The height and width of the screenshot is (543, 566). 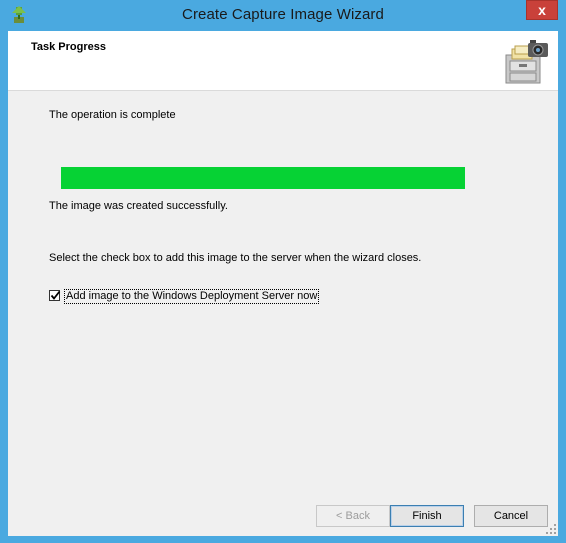 I want to click on title-bar: Create Capture Image Wizard x, so click(x=283, y=15).